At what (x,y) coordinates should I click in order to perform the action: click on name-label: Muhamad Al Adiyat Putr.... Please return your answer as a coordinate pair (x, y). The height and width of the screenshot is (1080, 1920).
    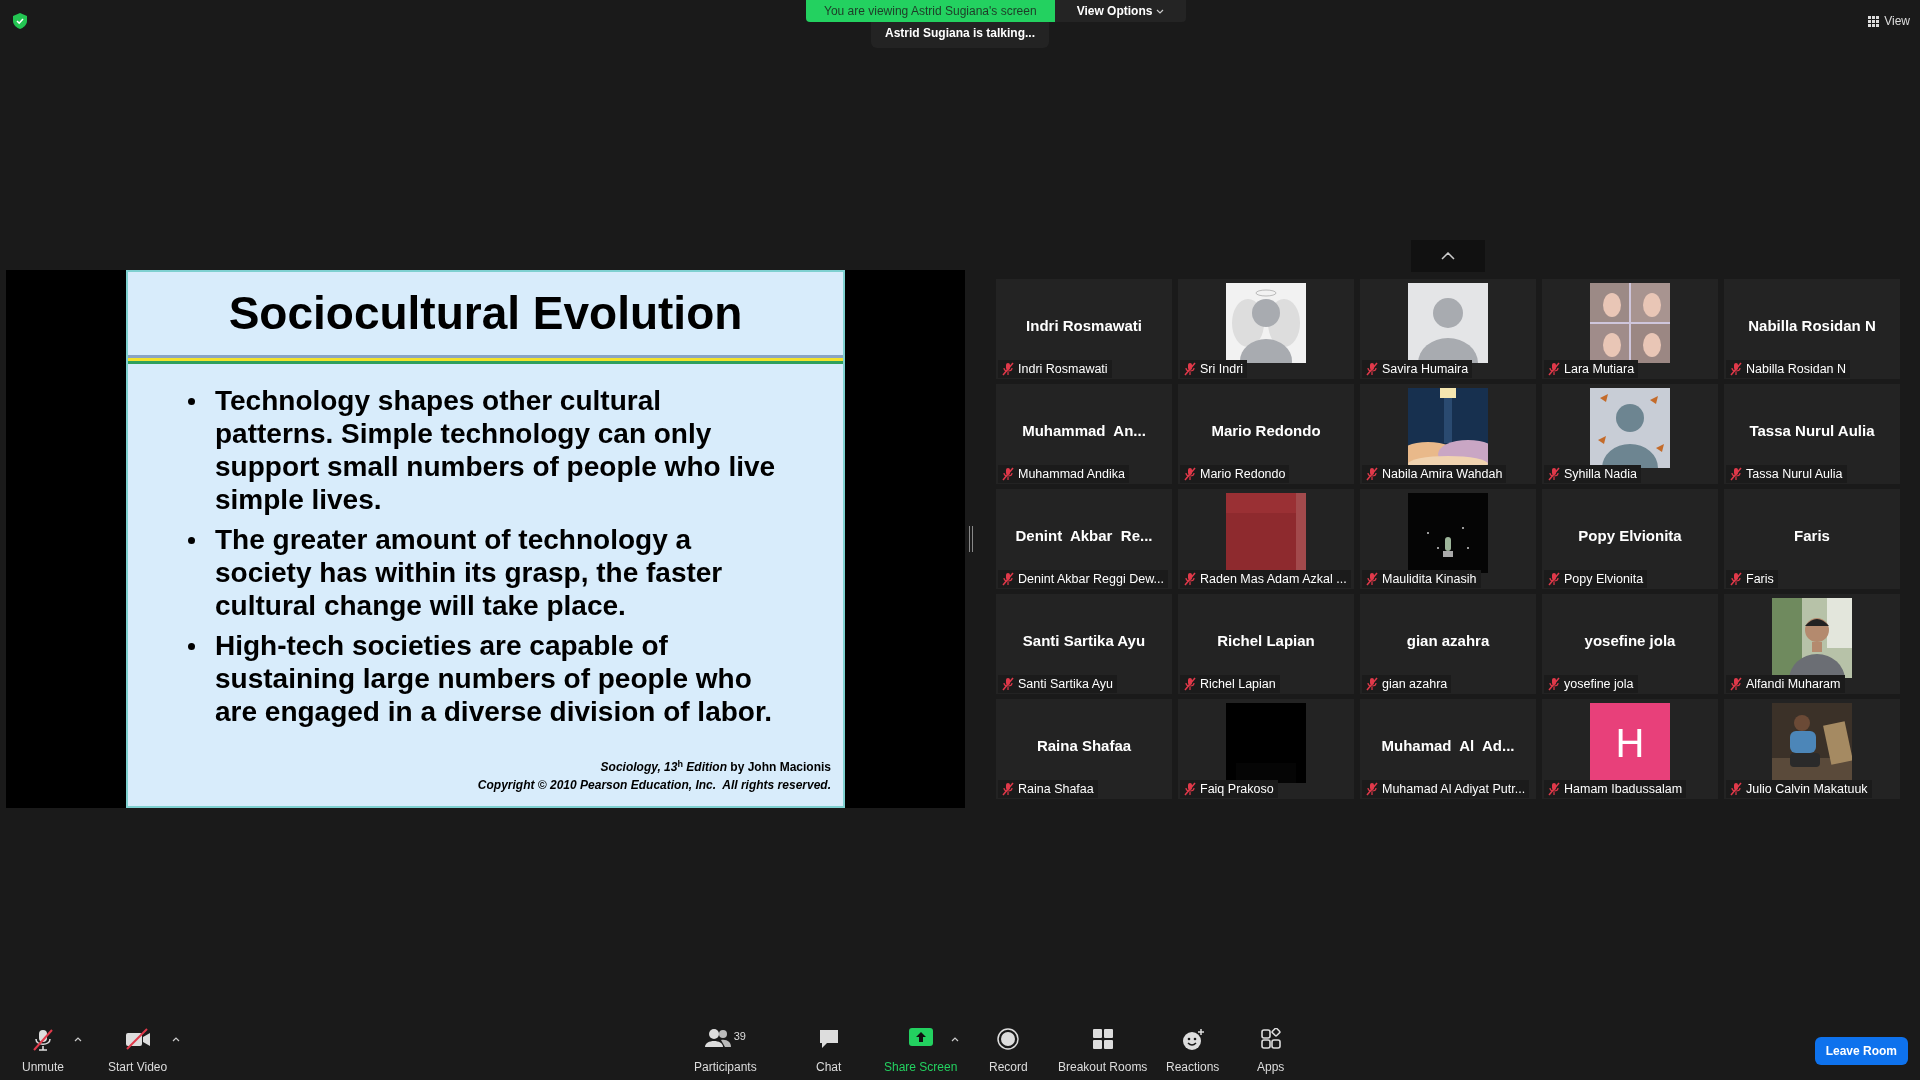
    Looking at the image, I should click on (1446, 789).